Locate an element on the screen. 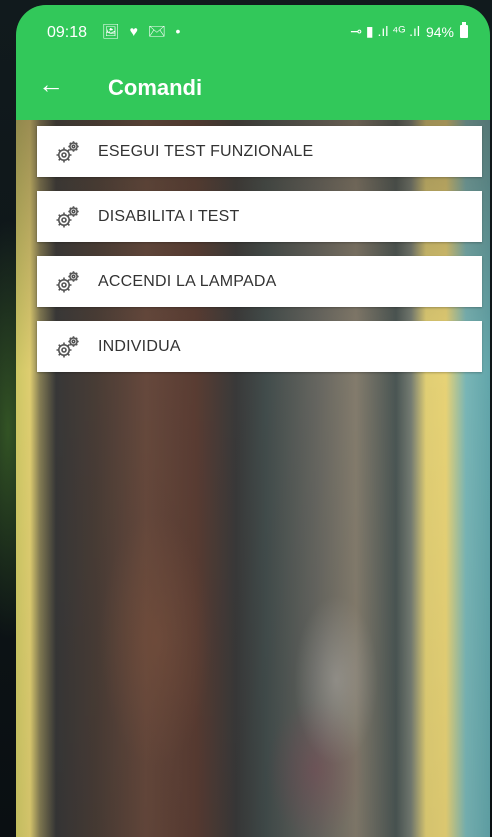 This screenshot has height=837, width=492. menu-item-label: INDIVIDUA is located at coordinates (139, 346).